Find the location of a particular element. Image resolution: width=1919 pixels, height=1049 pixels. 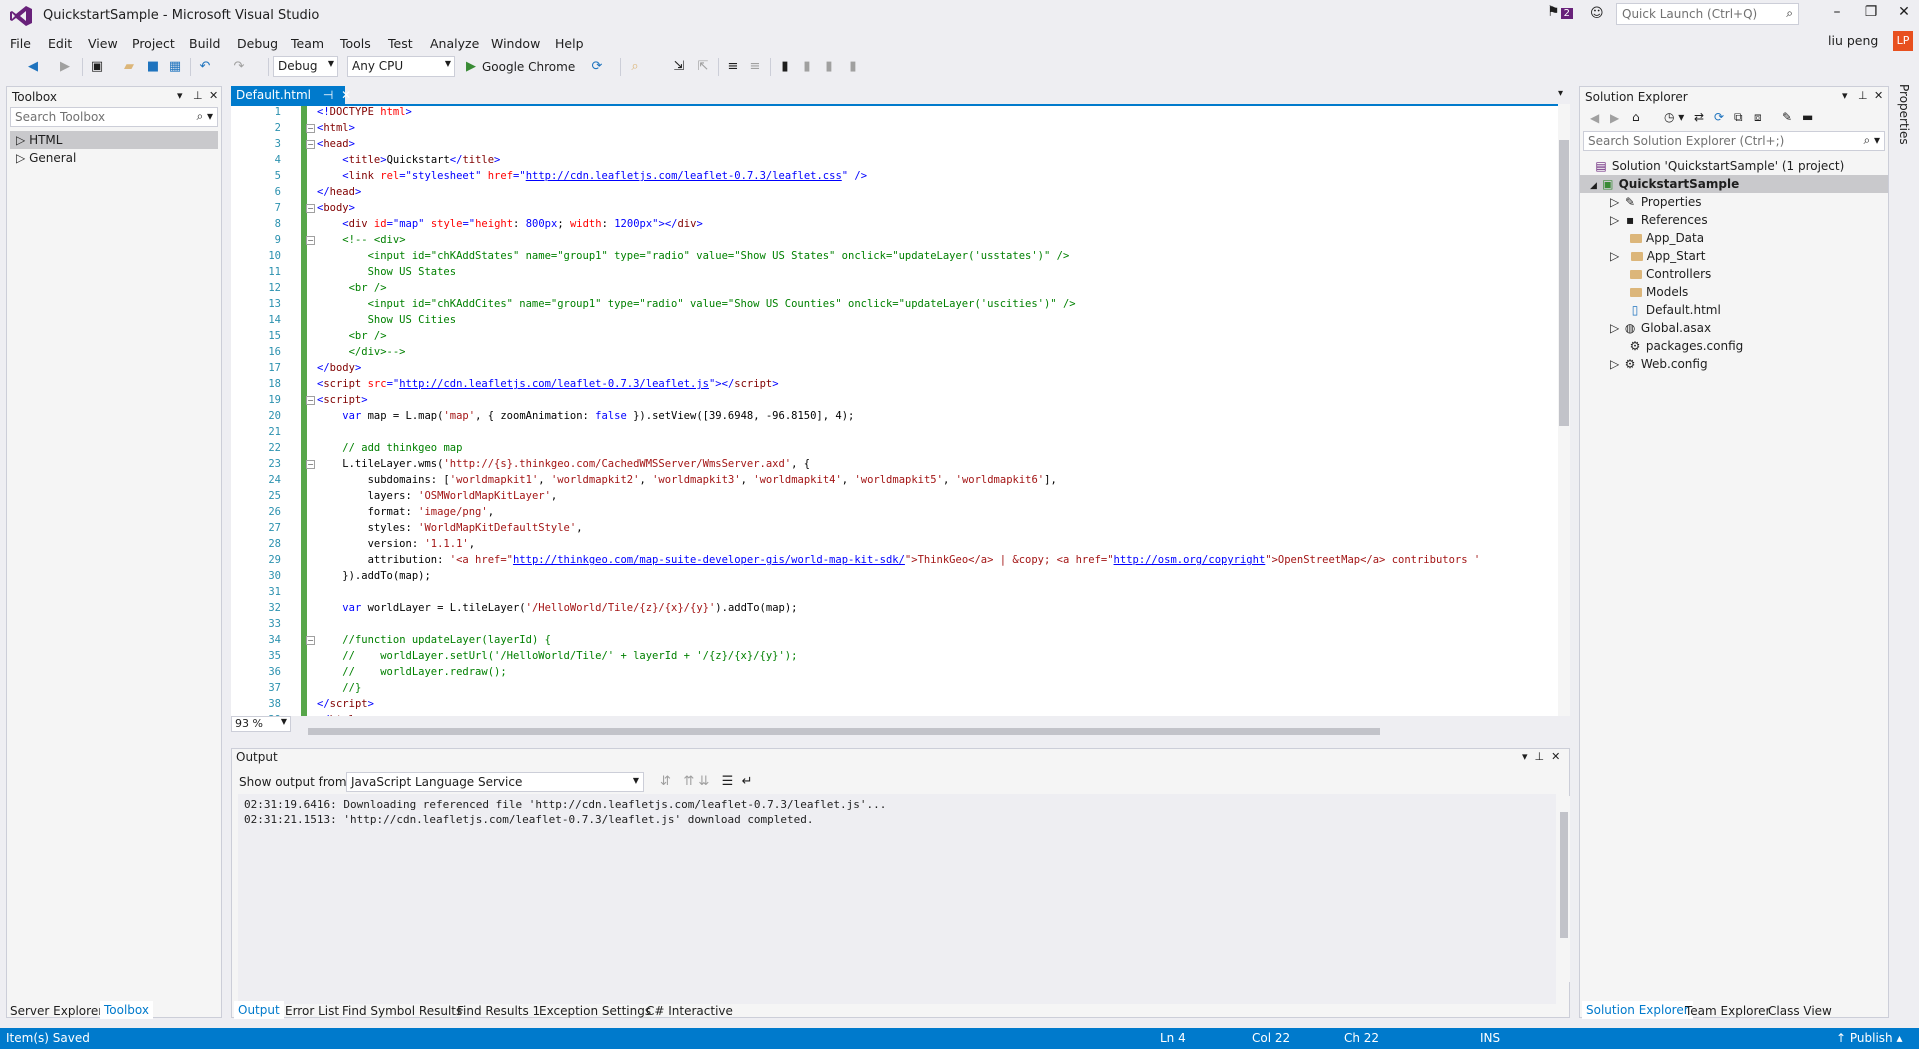

menu-analyze: Analyze is located at coordinates (454, 43).